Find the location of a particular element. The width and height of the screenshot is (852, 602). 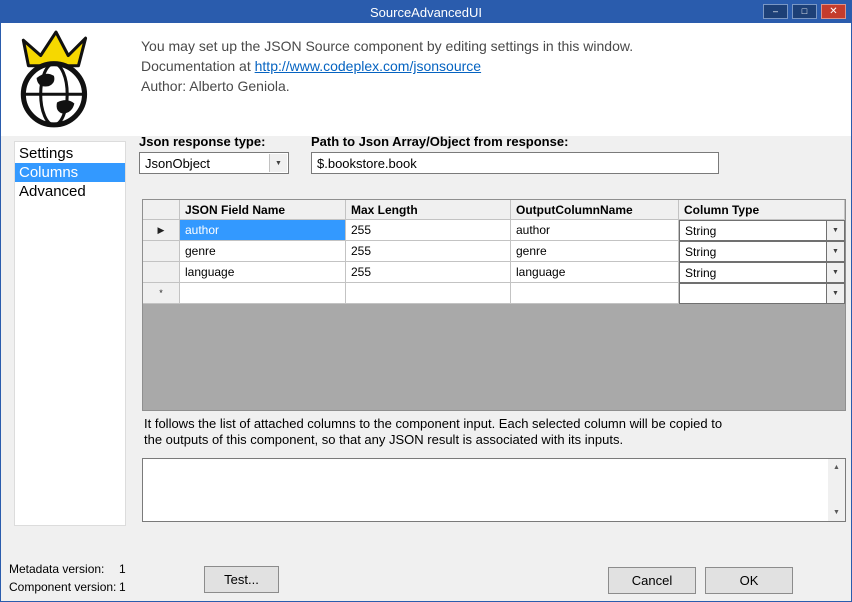

sidebar-item-columns: Columns is located at coordinates (70, 172).